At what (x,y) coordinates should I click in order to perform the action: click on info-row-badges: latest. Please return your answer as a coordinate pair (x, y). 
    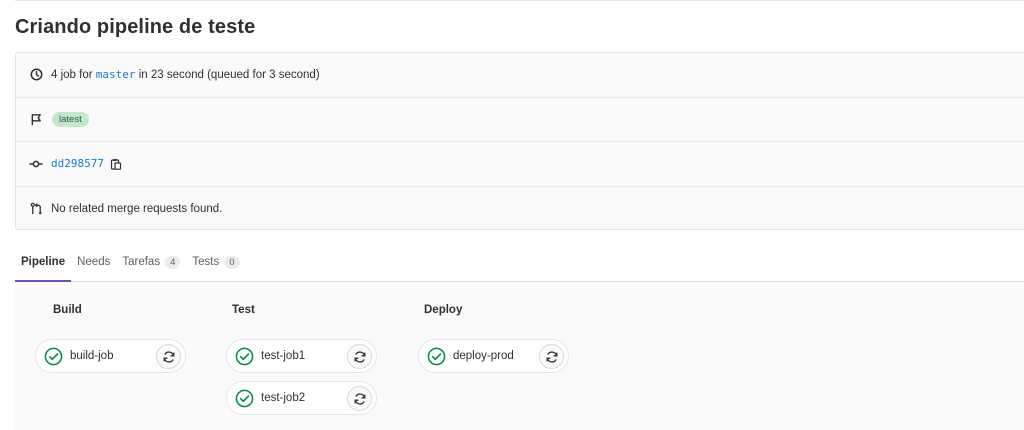
    Looking at the image, I should click on (520, 120).